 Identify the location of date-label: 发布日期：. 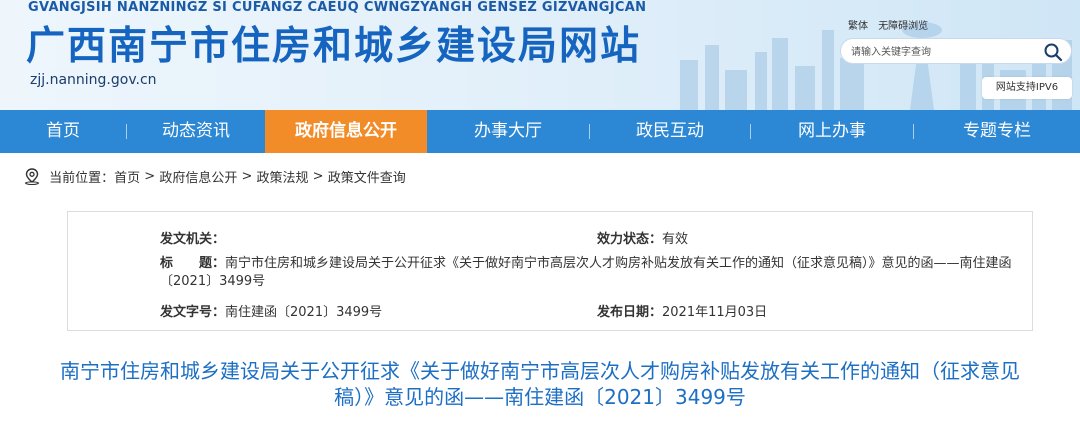
(630, 312).